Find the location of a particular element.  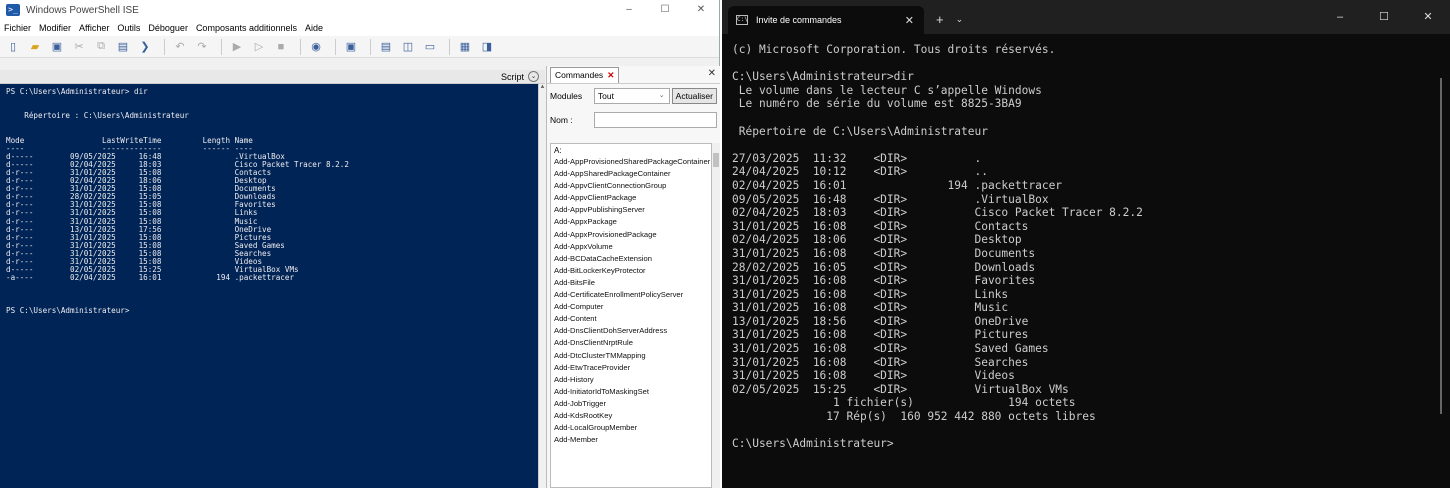

new-file-icon: ▯ is located at coordinates (13, 47).